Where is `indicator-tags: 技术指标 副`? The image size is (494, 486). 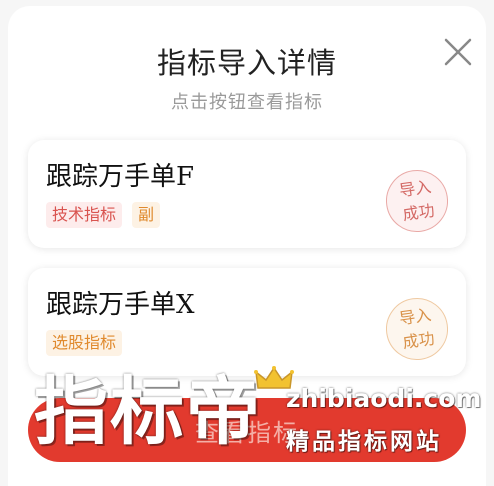 indicator-tags: 技术指标 副 is located at coordinates (103, 215).